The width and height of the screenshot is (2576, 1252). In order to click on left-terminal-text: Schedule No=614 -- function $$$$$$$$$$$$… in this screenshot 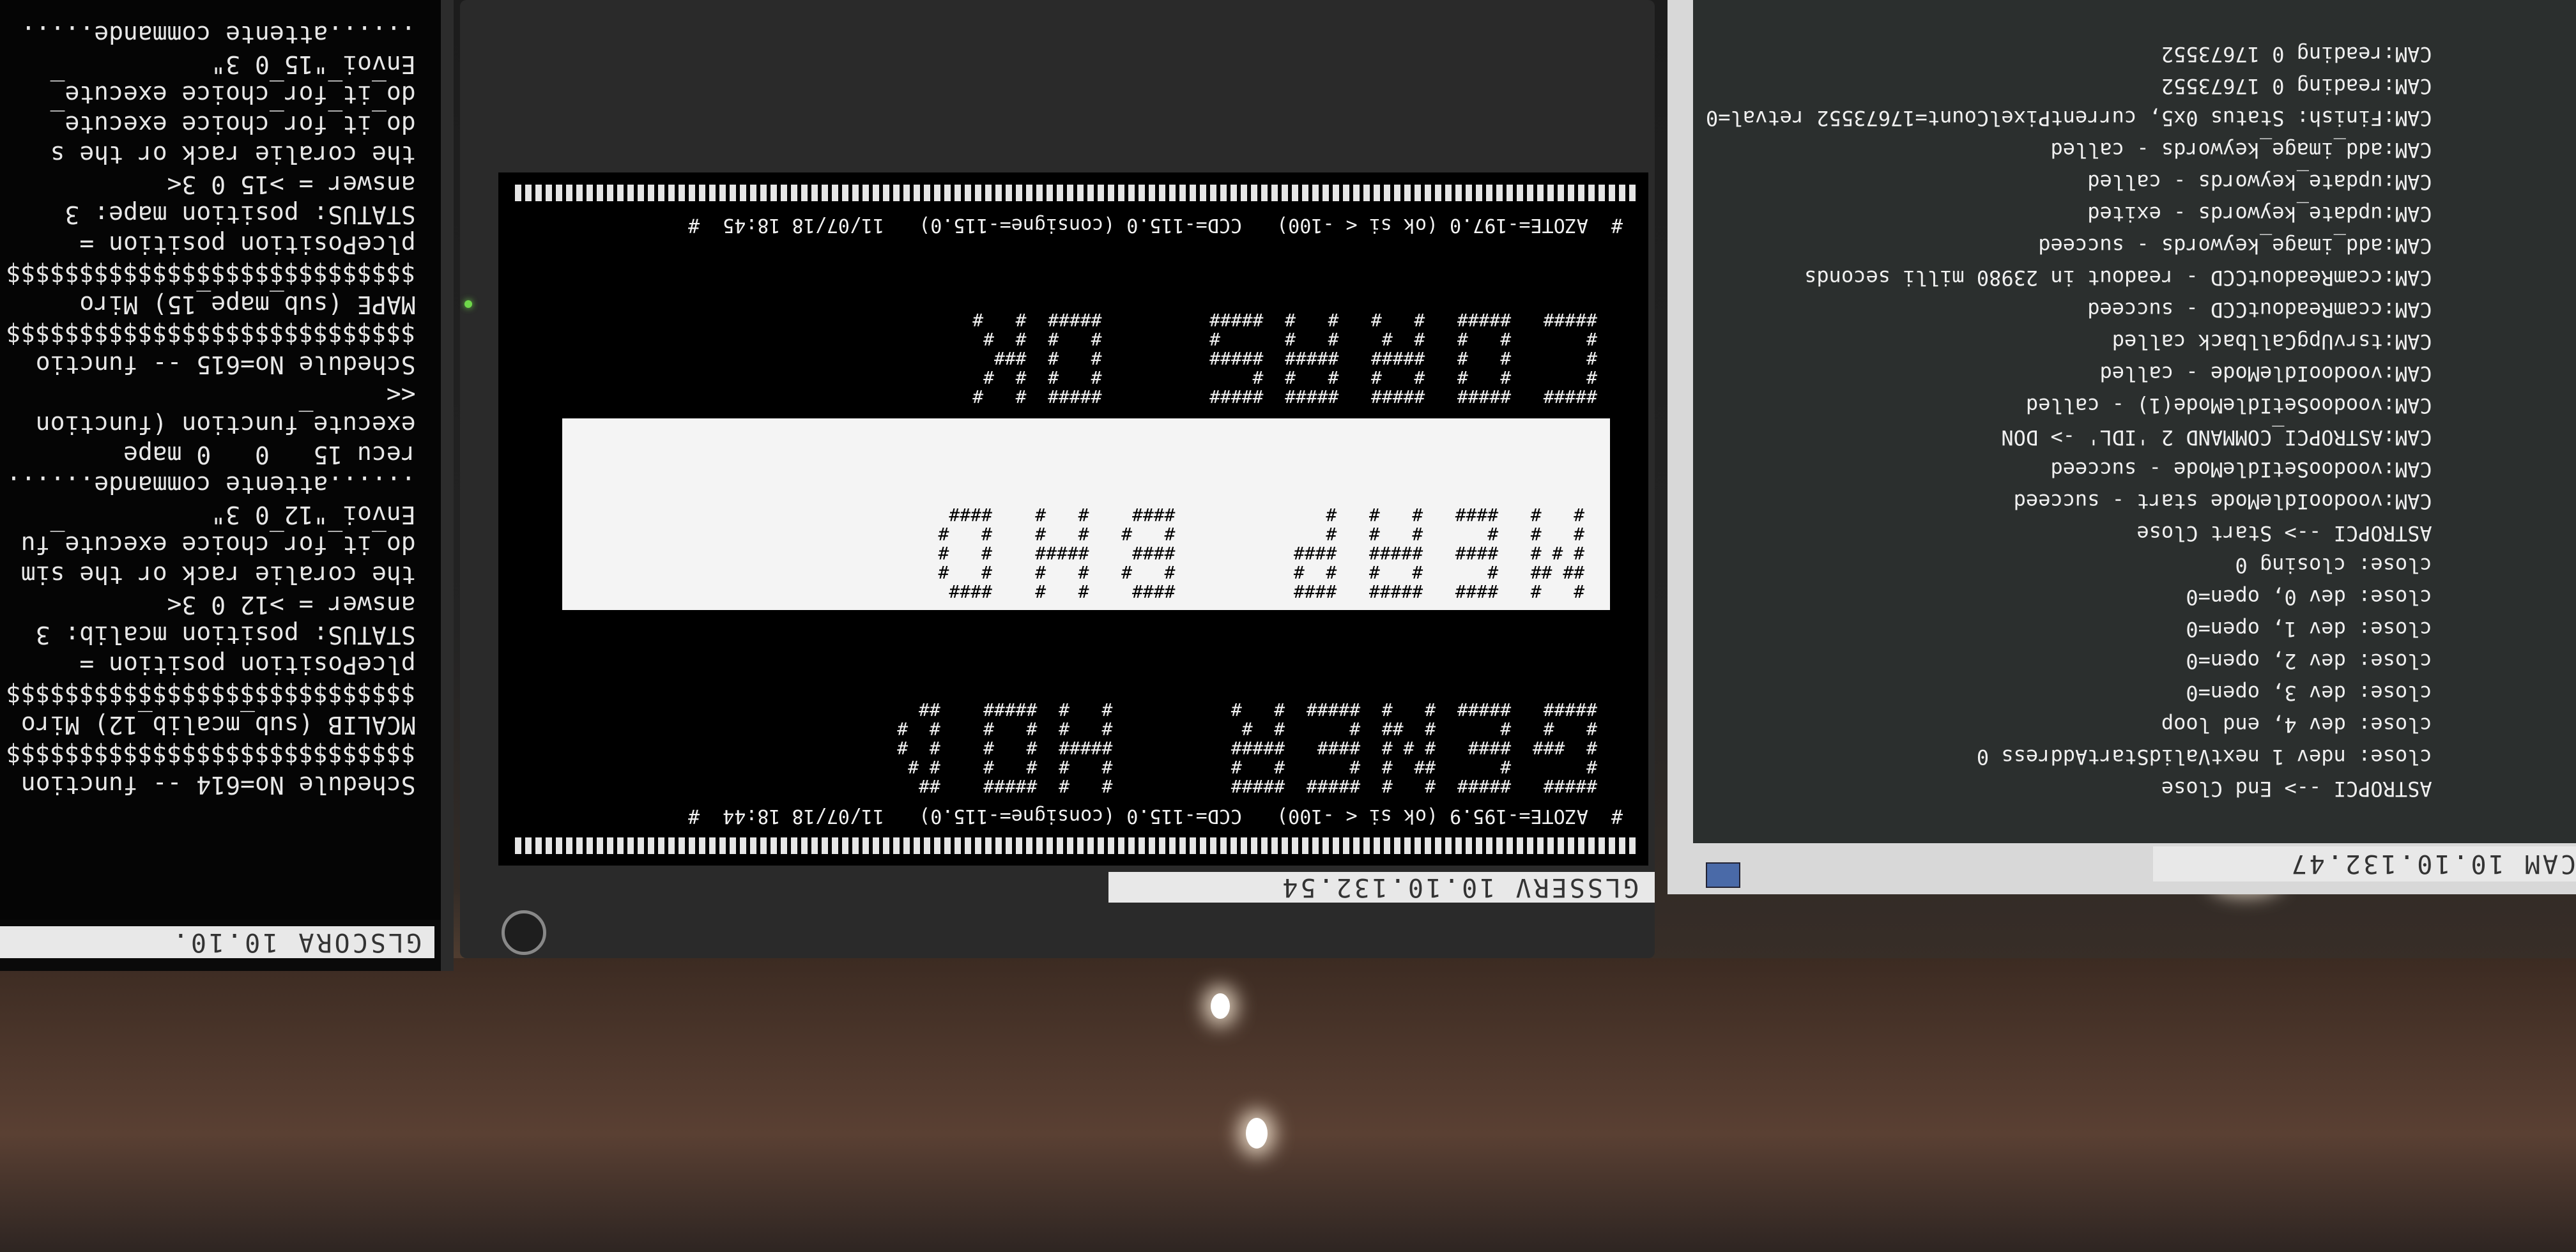, I will do `click(211, 409)`.